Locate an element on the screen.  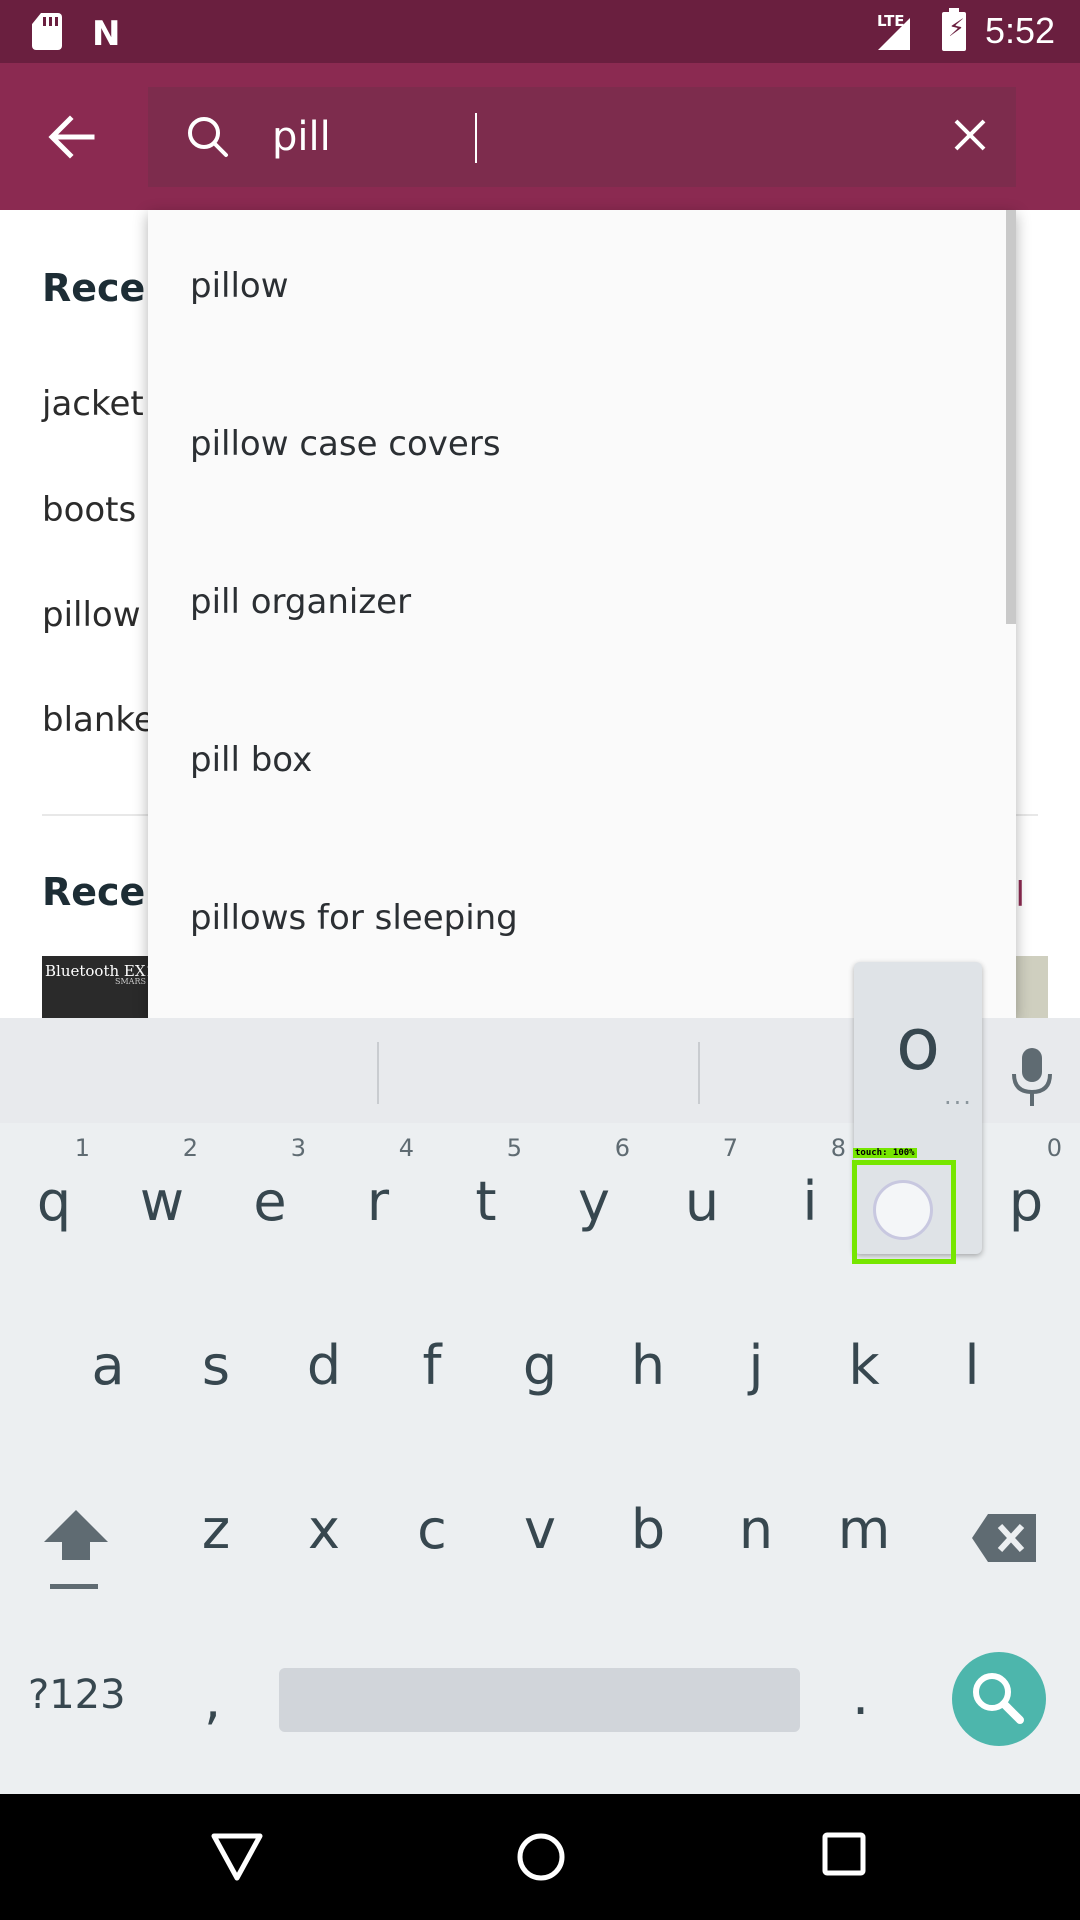
sd-card-icon is located at coordinates (47, 31).